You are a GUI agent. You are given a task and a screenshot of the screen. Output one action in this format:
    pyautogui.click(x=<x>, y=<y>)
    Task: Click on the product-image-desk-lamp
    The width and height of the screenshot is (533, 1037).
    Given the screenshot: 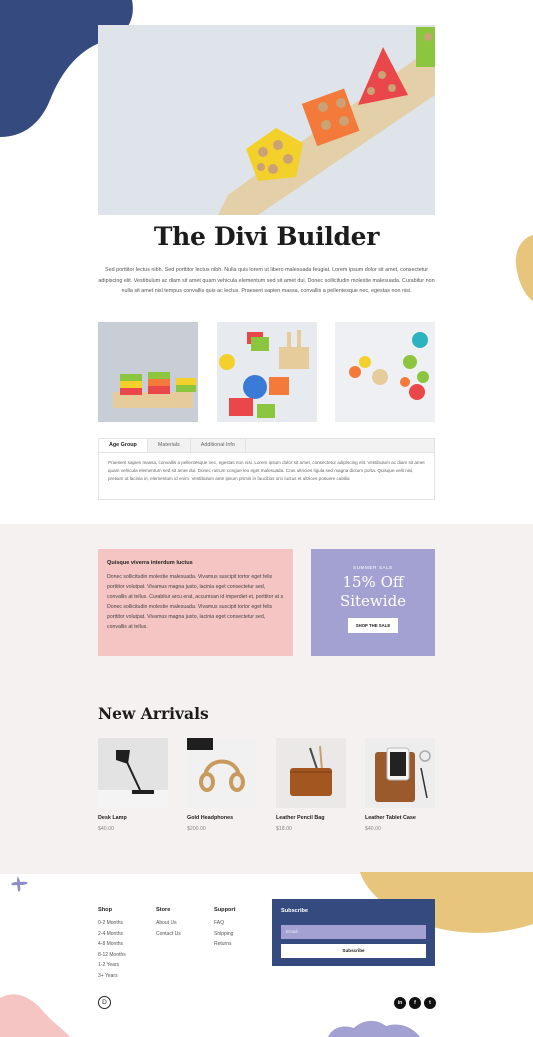 What is the action you would take?
    pyautogui.click(x=133, y=773)
    